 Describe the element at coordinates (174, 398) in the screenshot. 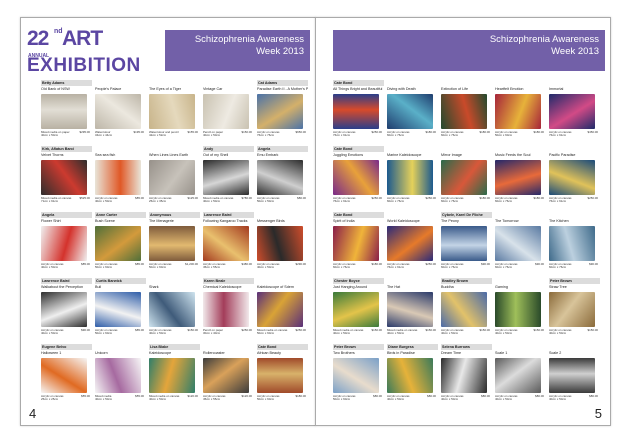

I see `artwork-details: Mixed media on canvas 40cm x 50cm $120.00` at that location.